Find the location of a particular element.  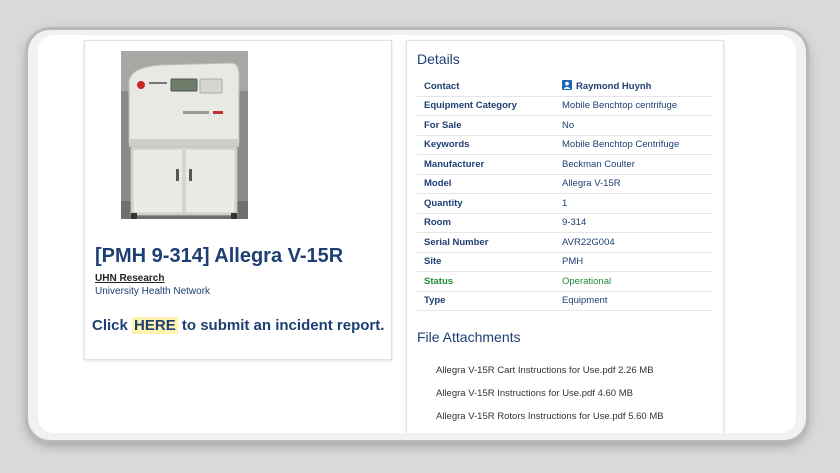

table-row: Status Operational is located at coordinates (565, 281).